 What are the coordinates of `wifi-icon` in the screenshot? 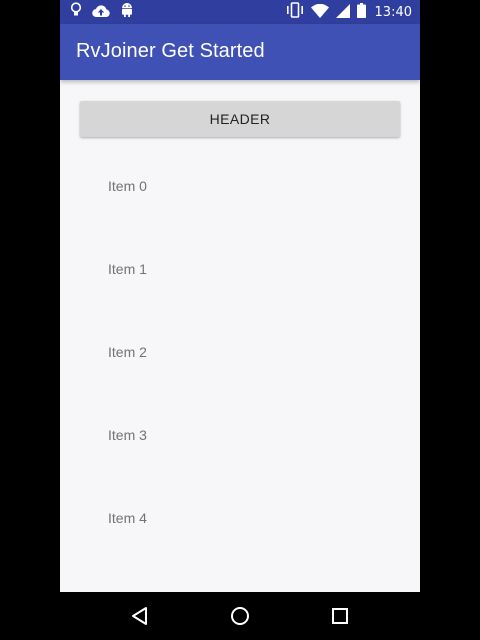 It's located at (319, 12).